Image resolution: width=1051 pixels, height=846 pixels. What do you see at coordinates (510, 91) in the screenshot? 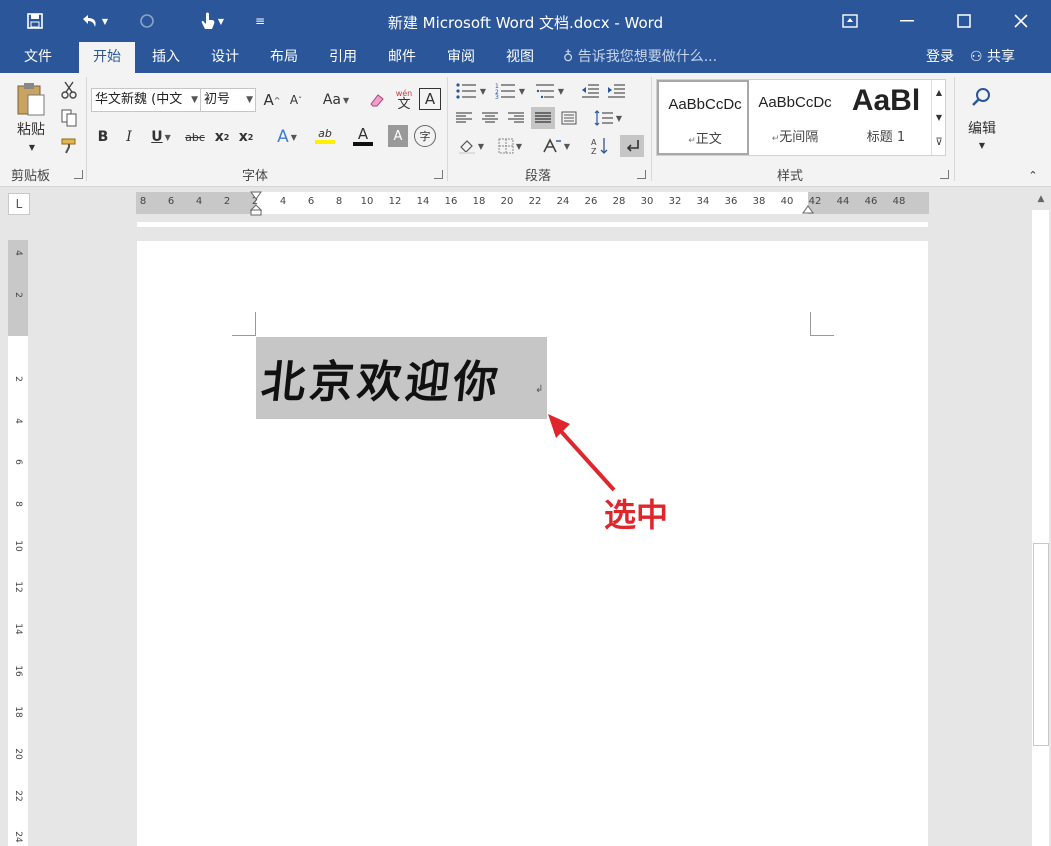
I see `numbering-icon: 1 2 3 ▼` at bounding box center [510, 91].